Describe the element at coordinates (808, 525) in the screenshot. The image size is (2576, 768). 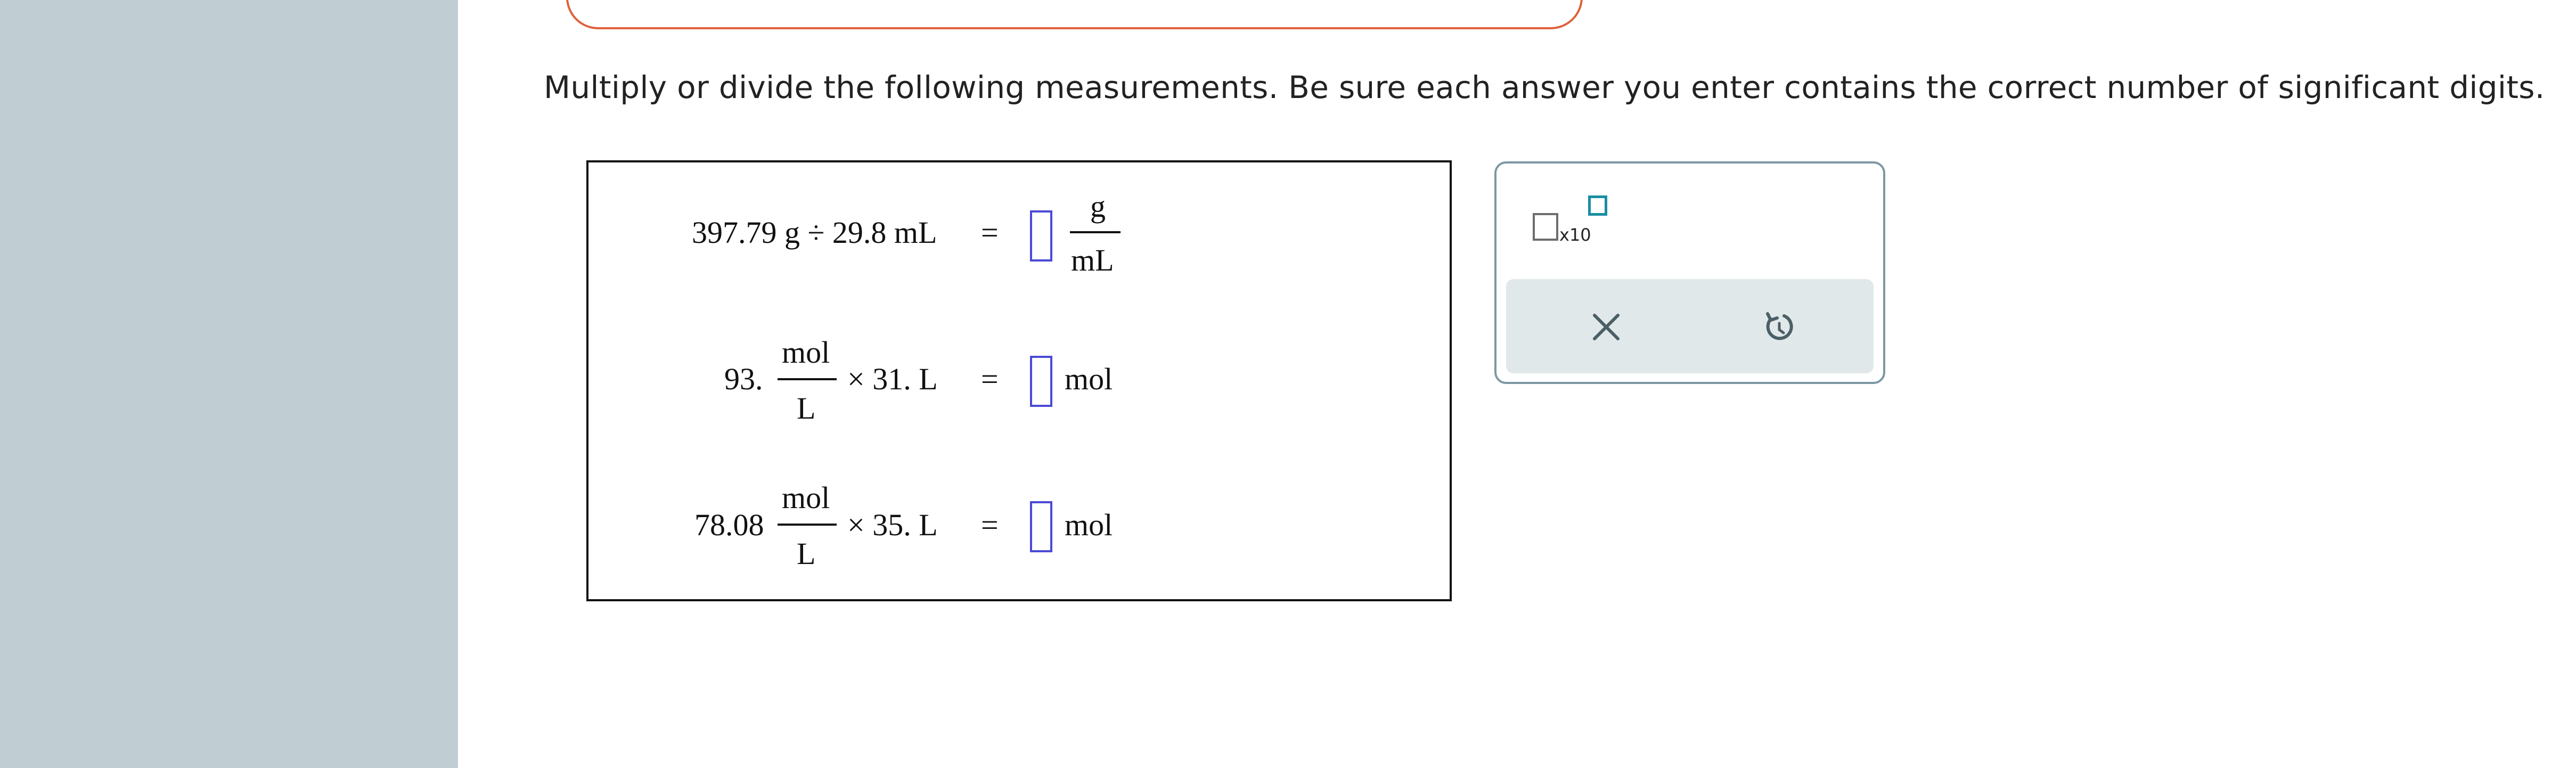
I see `problem-3-fraction-bar` at that location.